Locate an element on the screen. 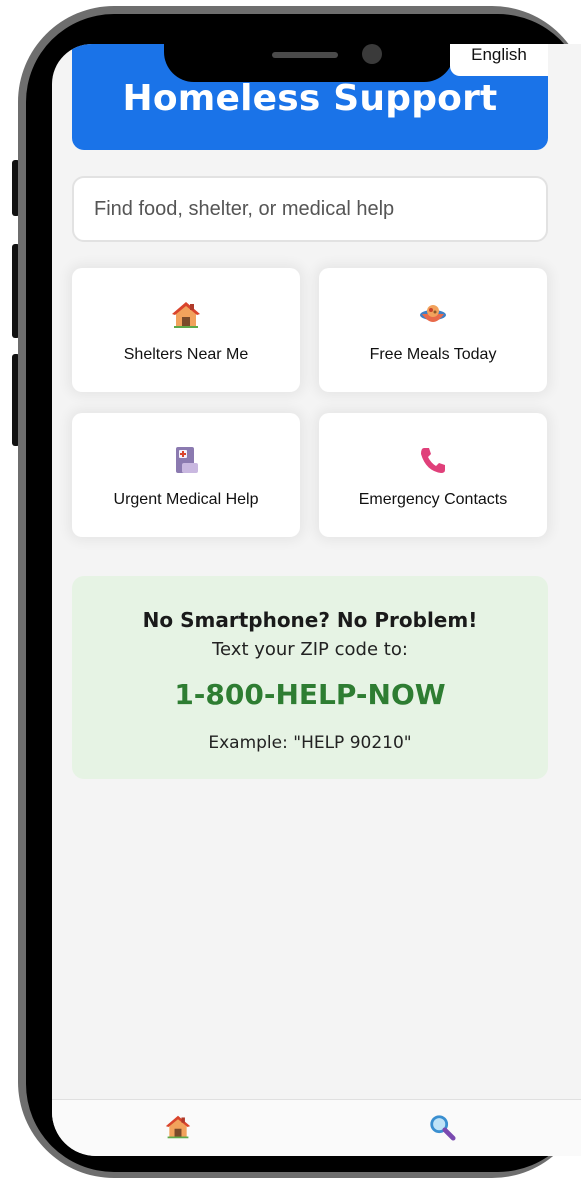 This screenshot has height=1178, width=581. search-input is located at coordinates (310, 209).